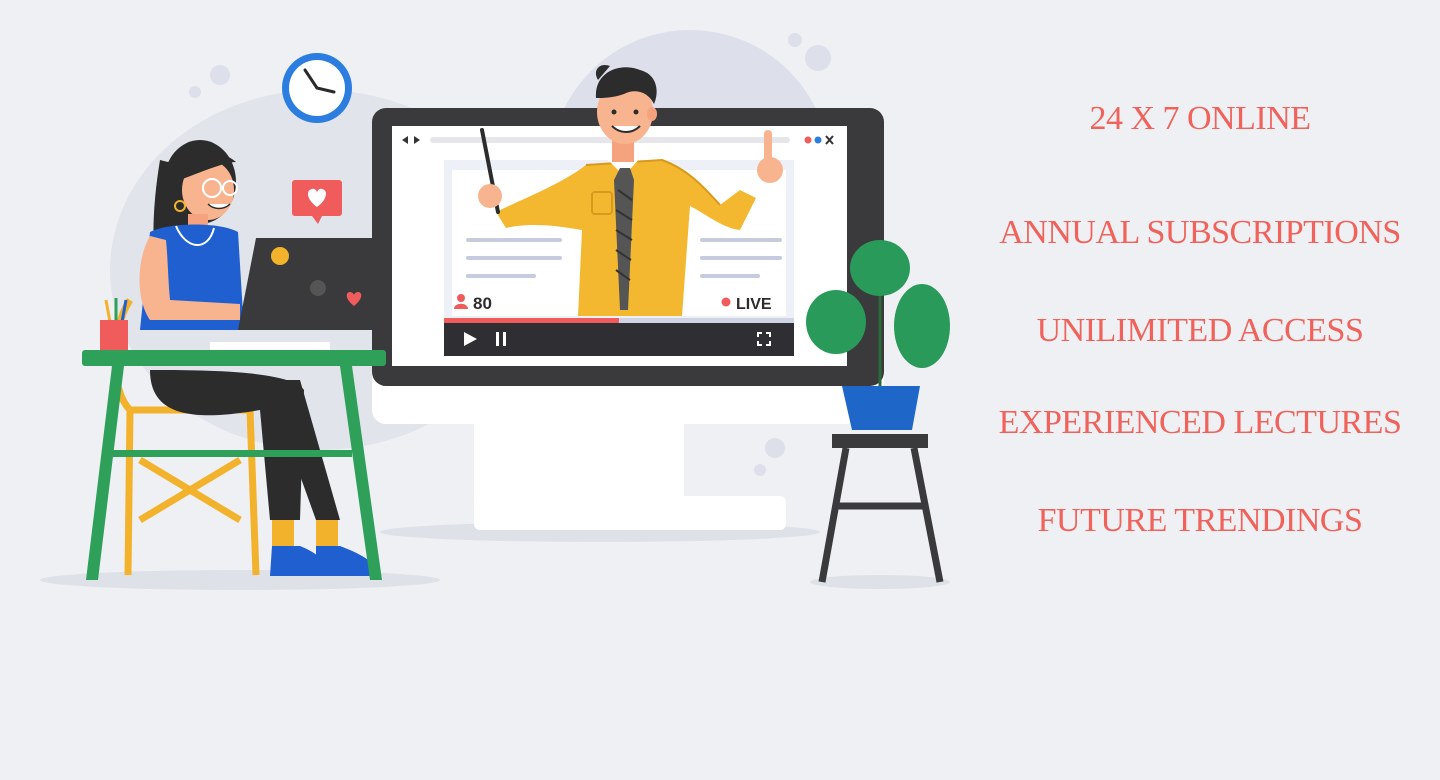  Describe the element at coordinates (317, 88) in the screenshot. I see `clock-icon` at that location.